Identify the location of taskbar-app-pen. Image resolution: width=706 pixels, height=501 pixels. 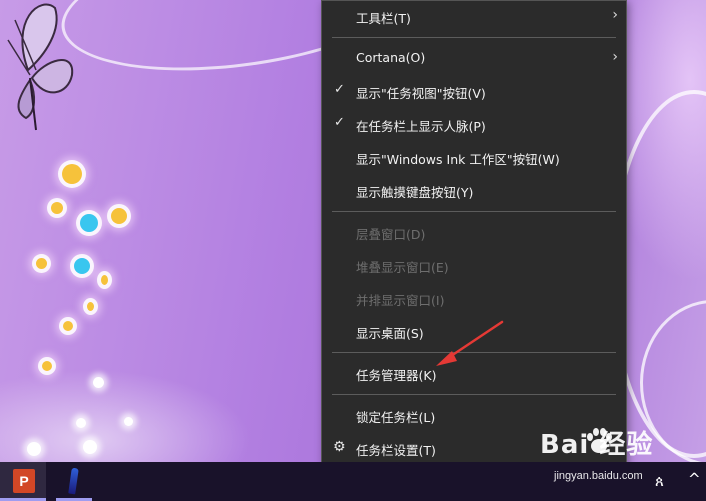
(74, 481).